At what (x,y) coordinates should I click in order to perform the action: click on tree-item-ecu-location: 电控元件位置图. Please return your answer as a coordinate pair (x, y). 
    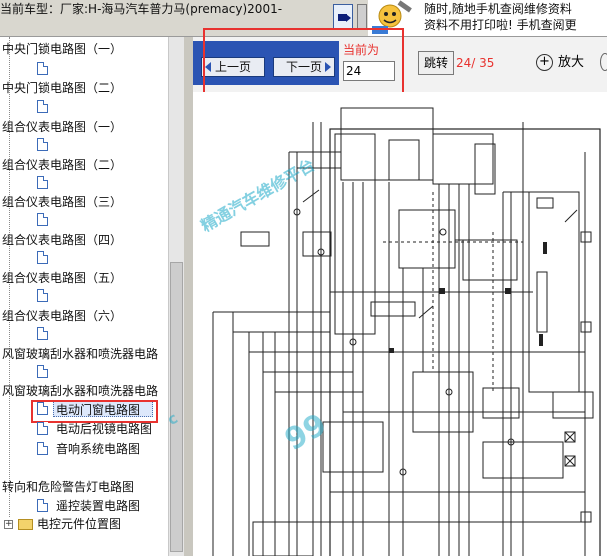
    Looking at the image, I should click on (79, 524).